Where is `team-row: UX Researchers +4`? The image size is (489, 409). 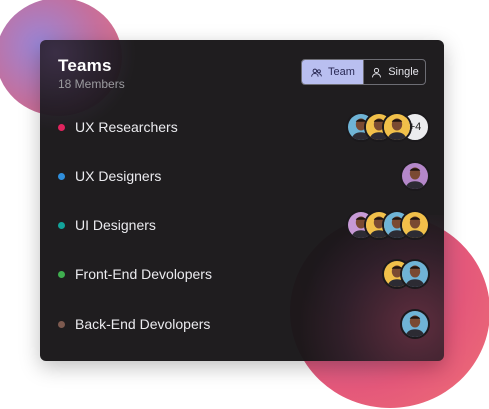 team-row: UX Researchers +4 is located at coordinates (244, 127).